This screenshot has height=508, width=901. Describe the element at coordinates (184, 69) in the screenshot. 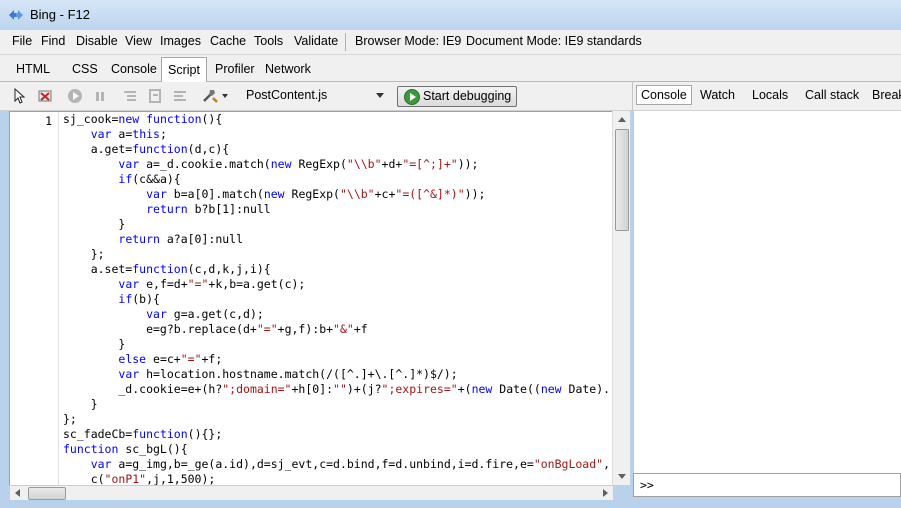

I see `tab-script: Script` at that location.